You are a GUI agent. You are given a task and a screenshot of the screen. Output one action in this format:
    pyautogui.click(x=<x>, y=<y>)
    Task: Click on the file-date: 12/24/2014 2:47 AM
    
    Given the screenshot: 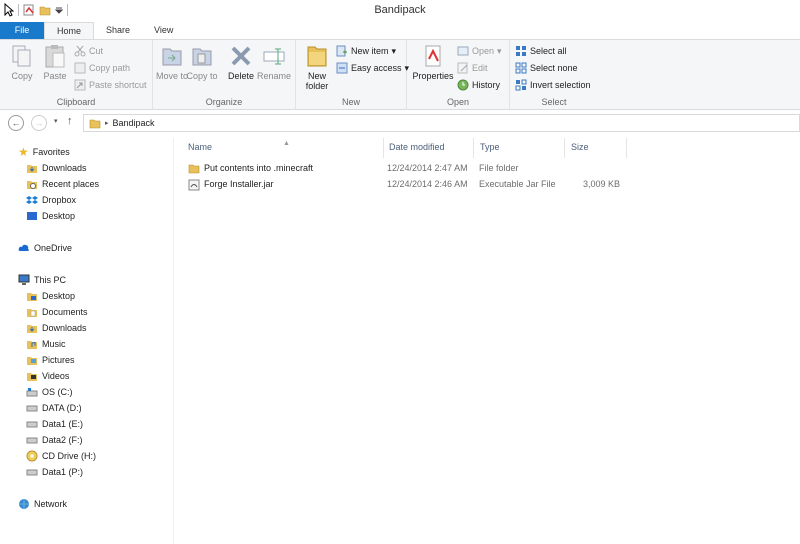 What is the action you would take?
    pyautogui.click(x=427, y=168)
    